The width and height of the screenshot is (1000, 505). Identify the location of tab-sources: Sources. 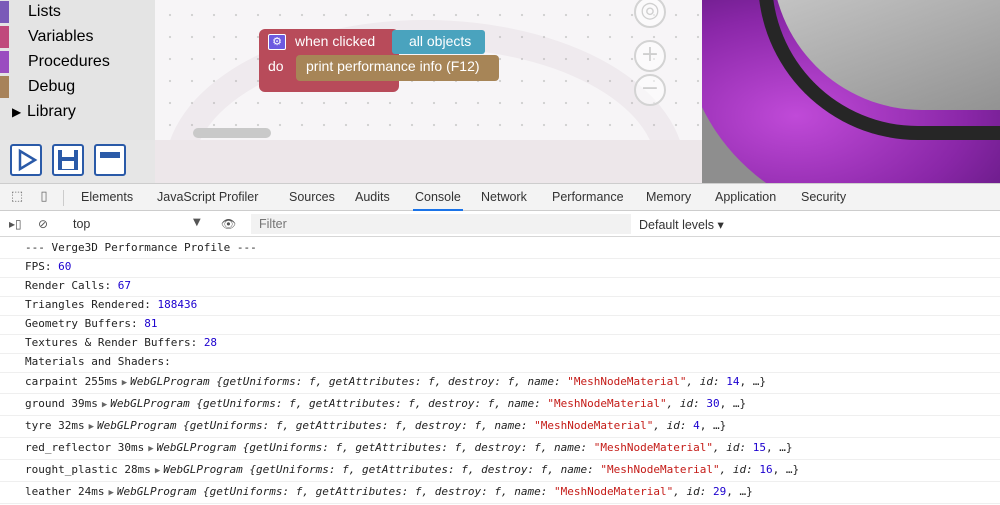
(312, 197).